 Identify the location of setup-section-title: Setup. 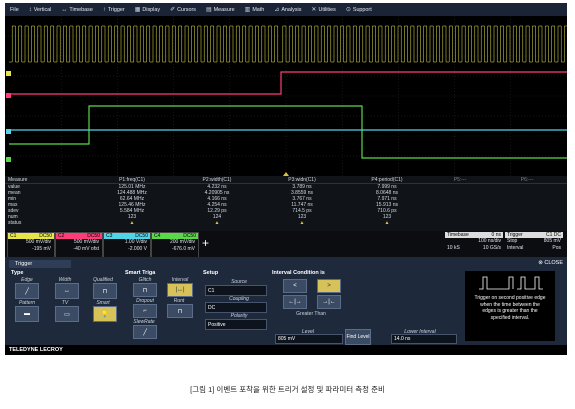
(211, 273).